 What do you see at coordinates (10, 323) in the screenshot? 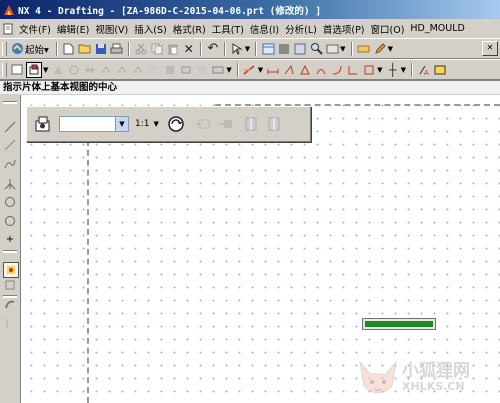
I see `trim-icon` at bounding box center [10, 323].